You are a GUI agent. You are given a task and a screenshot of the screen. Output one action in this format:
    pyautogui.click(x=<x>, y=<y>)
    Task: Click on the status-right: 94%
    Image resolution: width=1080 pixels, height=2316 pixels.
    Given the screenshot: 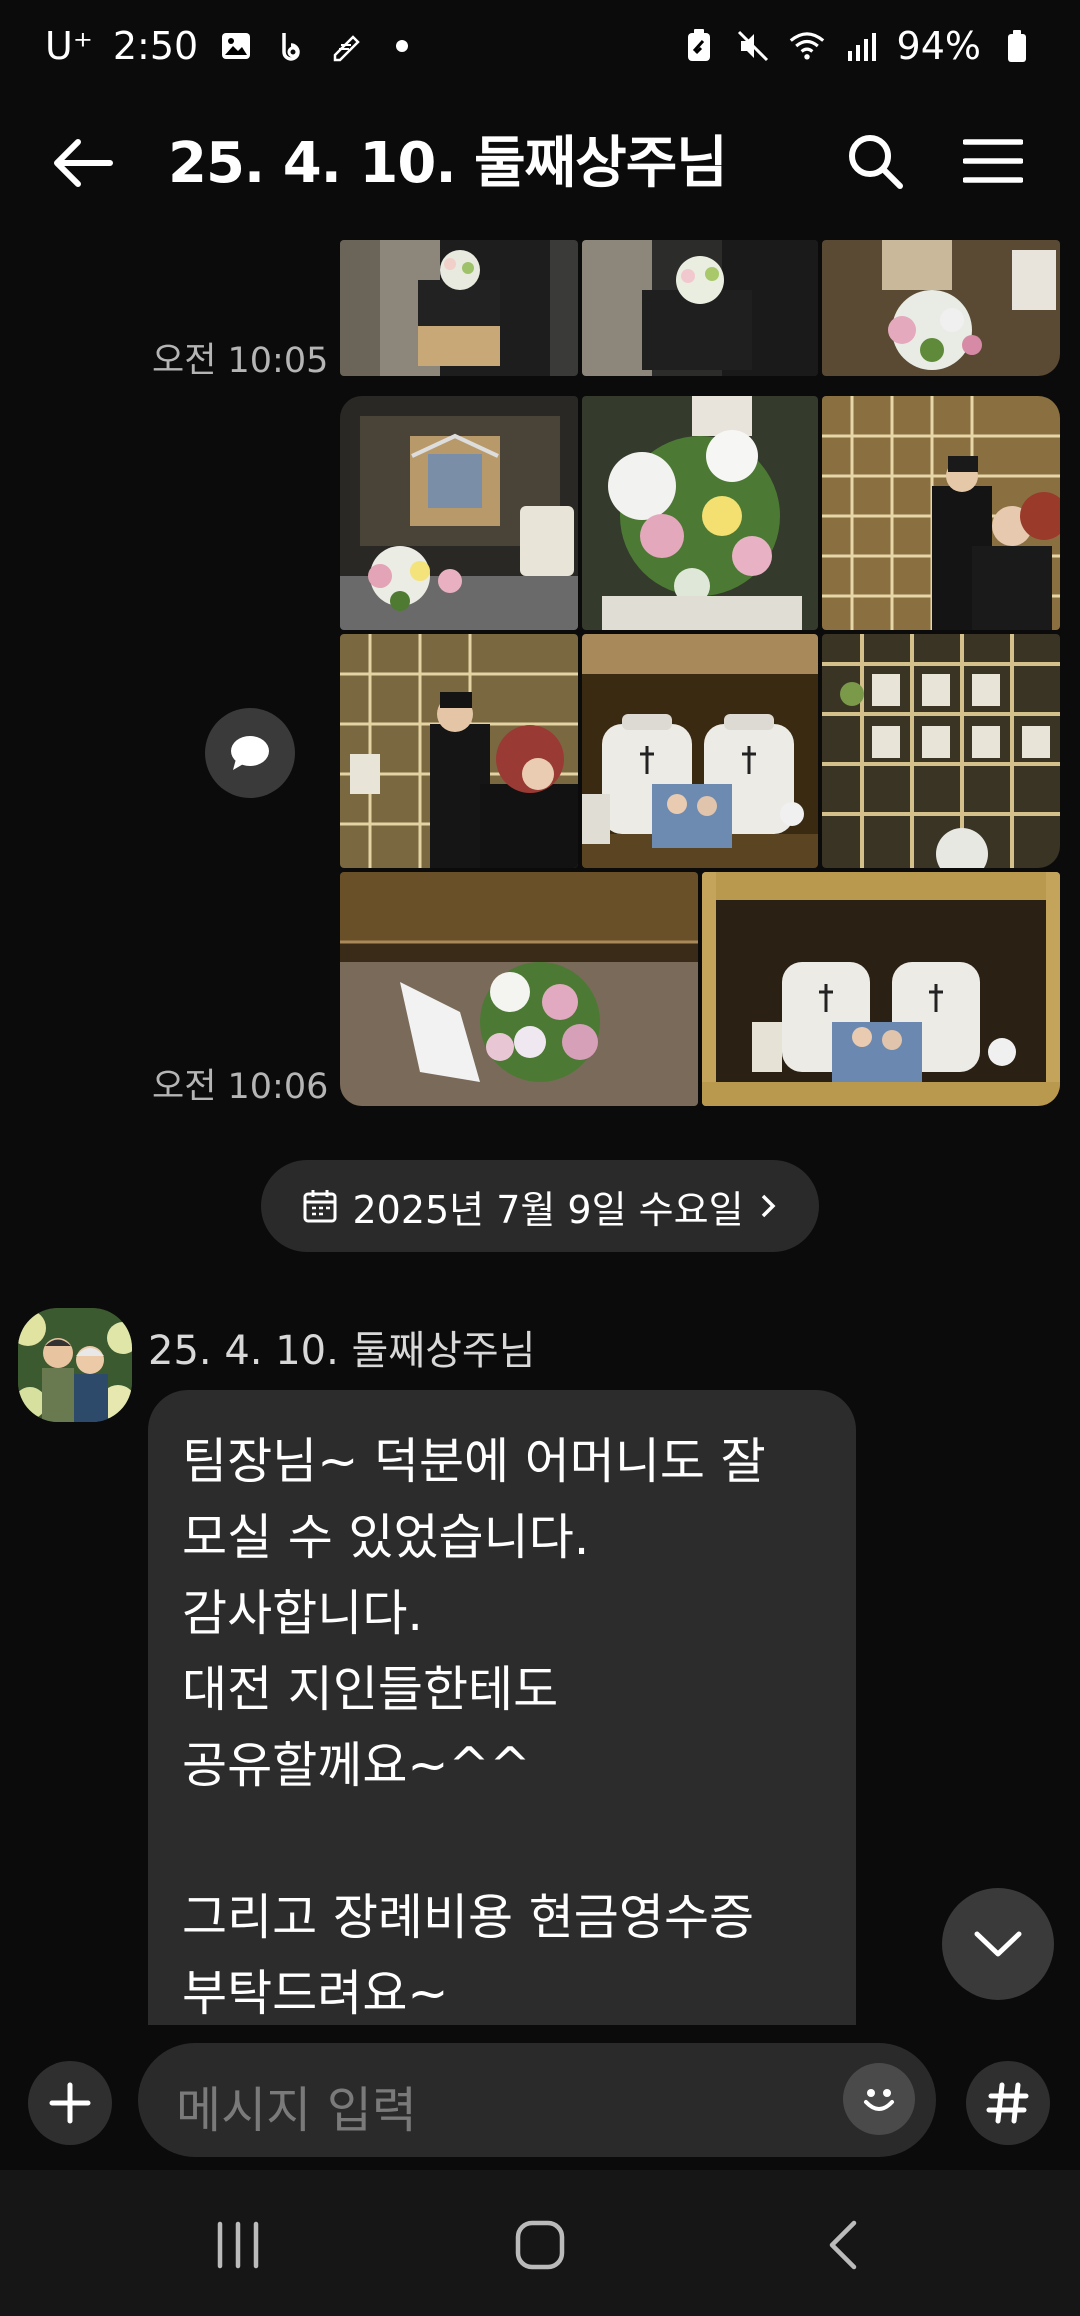 What is the action you would take?
    pyautogui.click(x=858, y=46)
    